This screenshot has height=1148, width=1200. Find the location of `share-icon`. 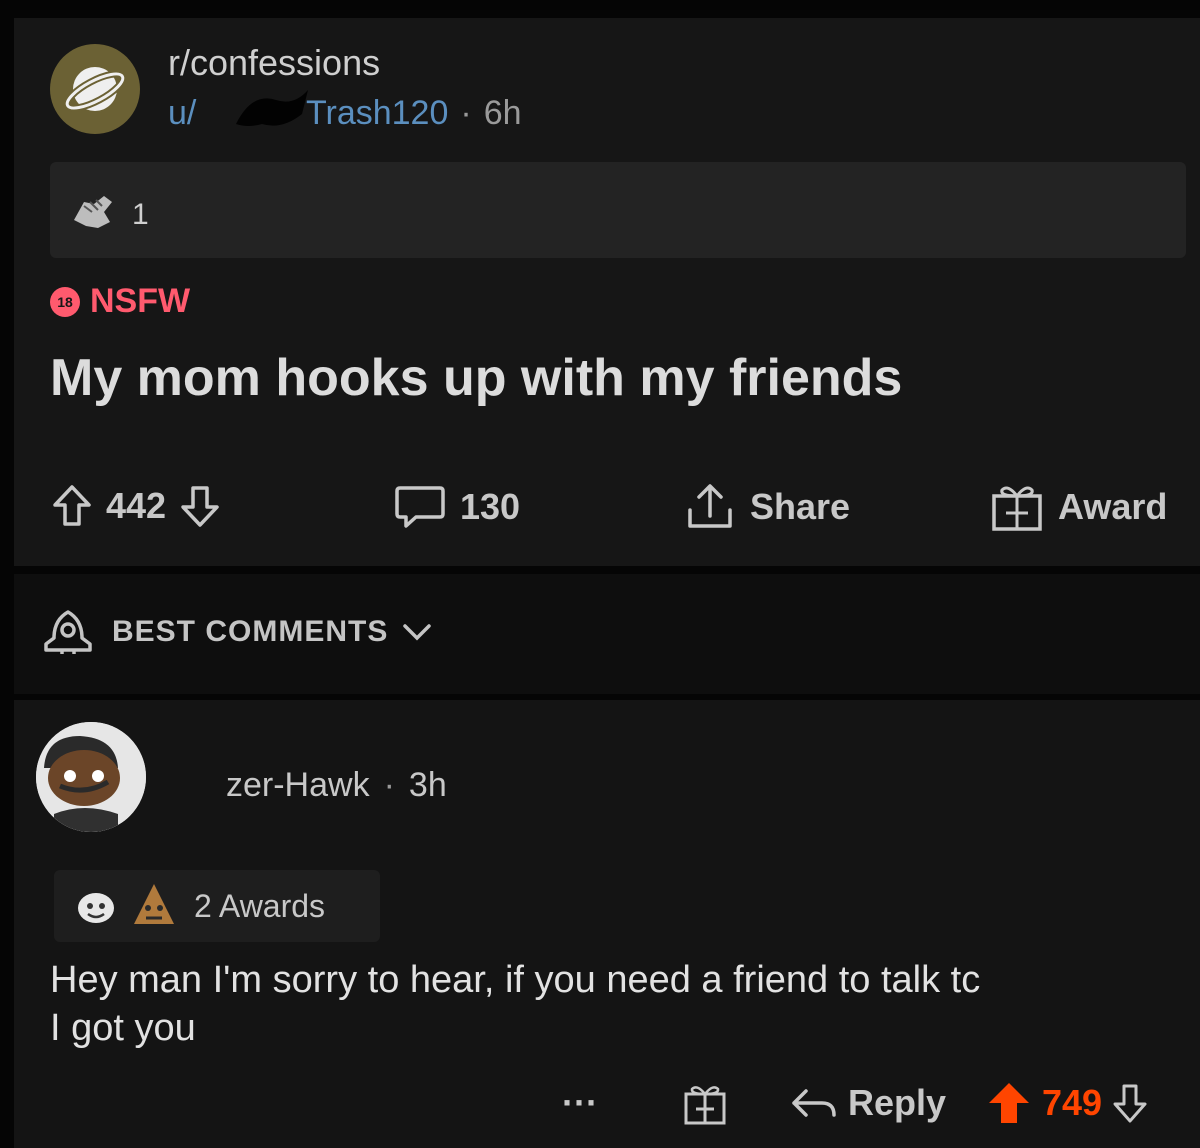

share-icon is located at coordinates (710, 506).